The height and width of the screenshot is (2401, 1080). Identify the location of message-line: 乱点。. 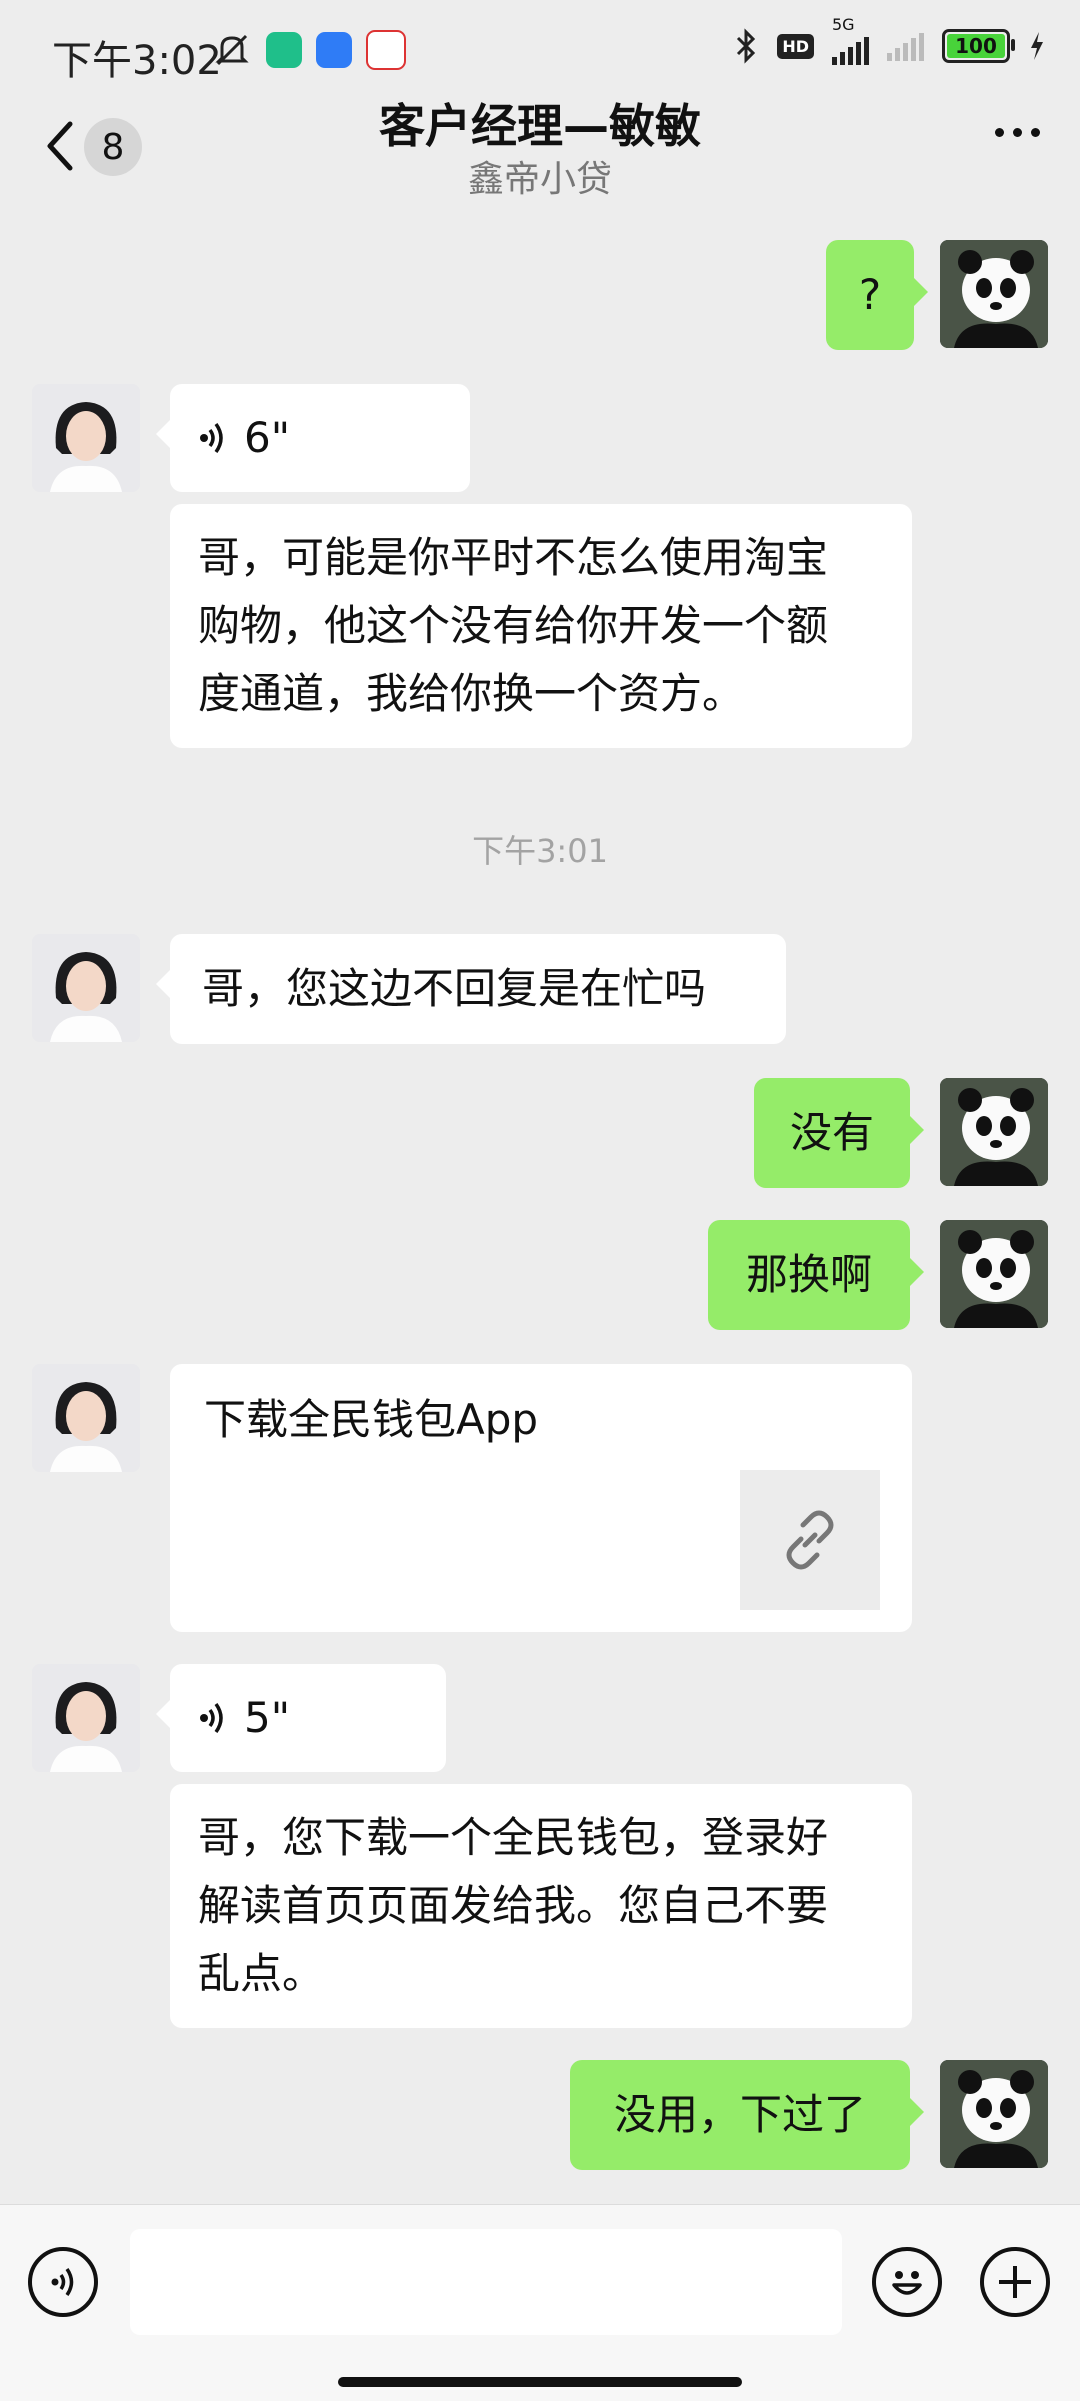
(261, 1973).